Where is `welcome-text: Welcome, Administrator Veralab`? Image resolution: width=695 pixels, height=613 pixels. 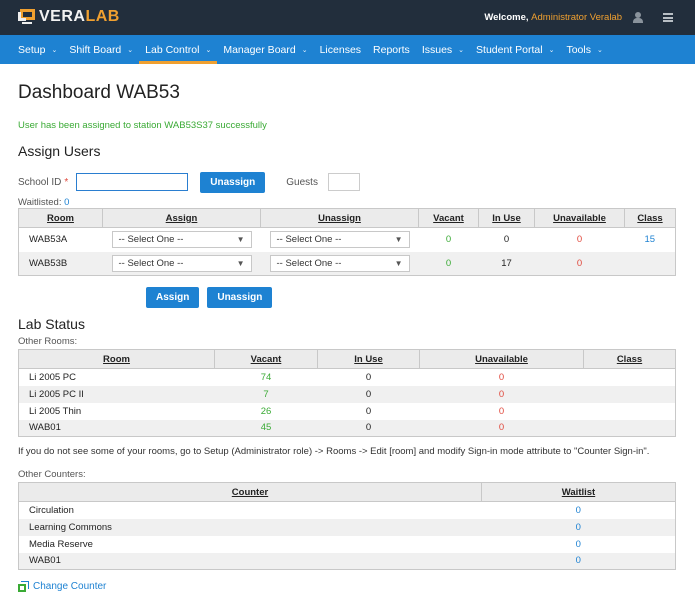
welcome-text: Welcome, Administrator Veralab is located at coordinates (553, 17).